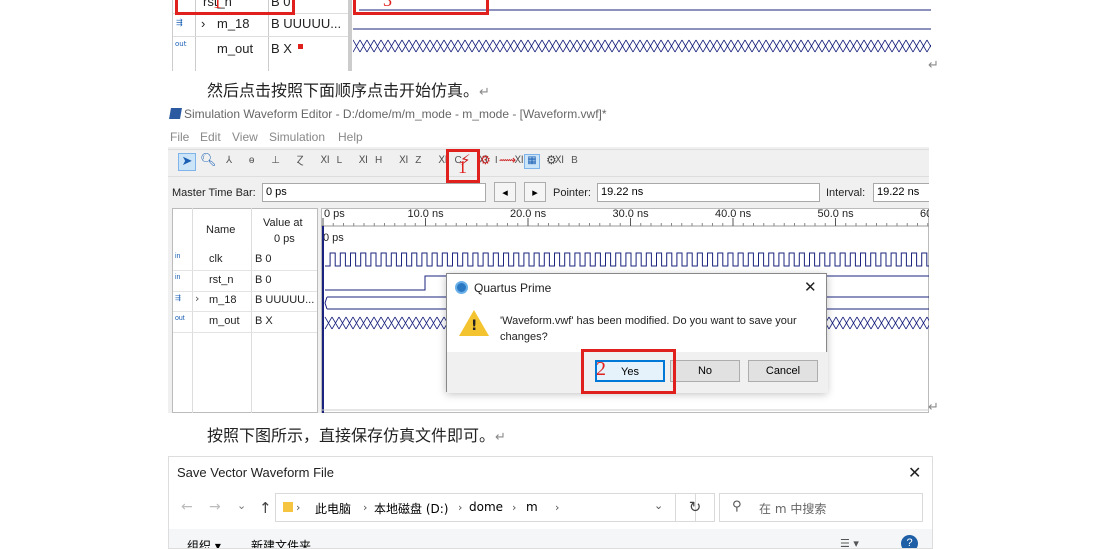  Describe the element at coordinates (210, 137) in the screenshot. I see `menu-edit: Edit` at that location.